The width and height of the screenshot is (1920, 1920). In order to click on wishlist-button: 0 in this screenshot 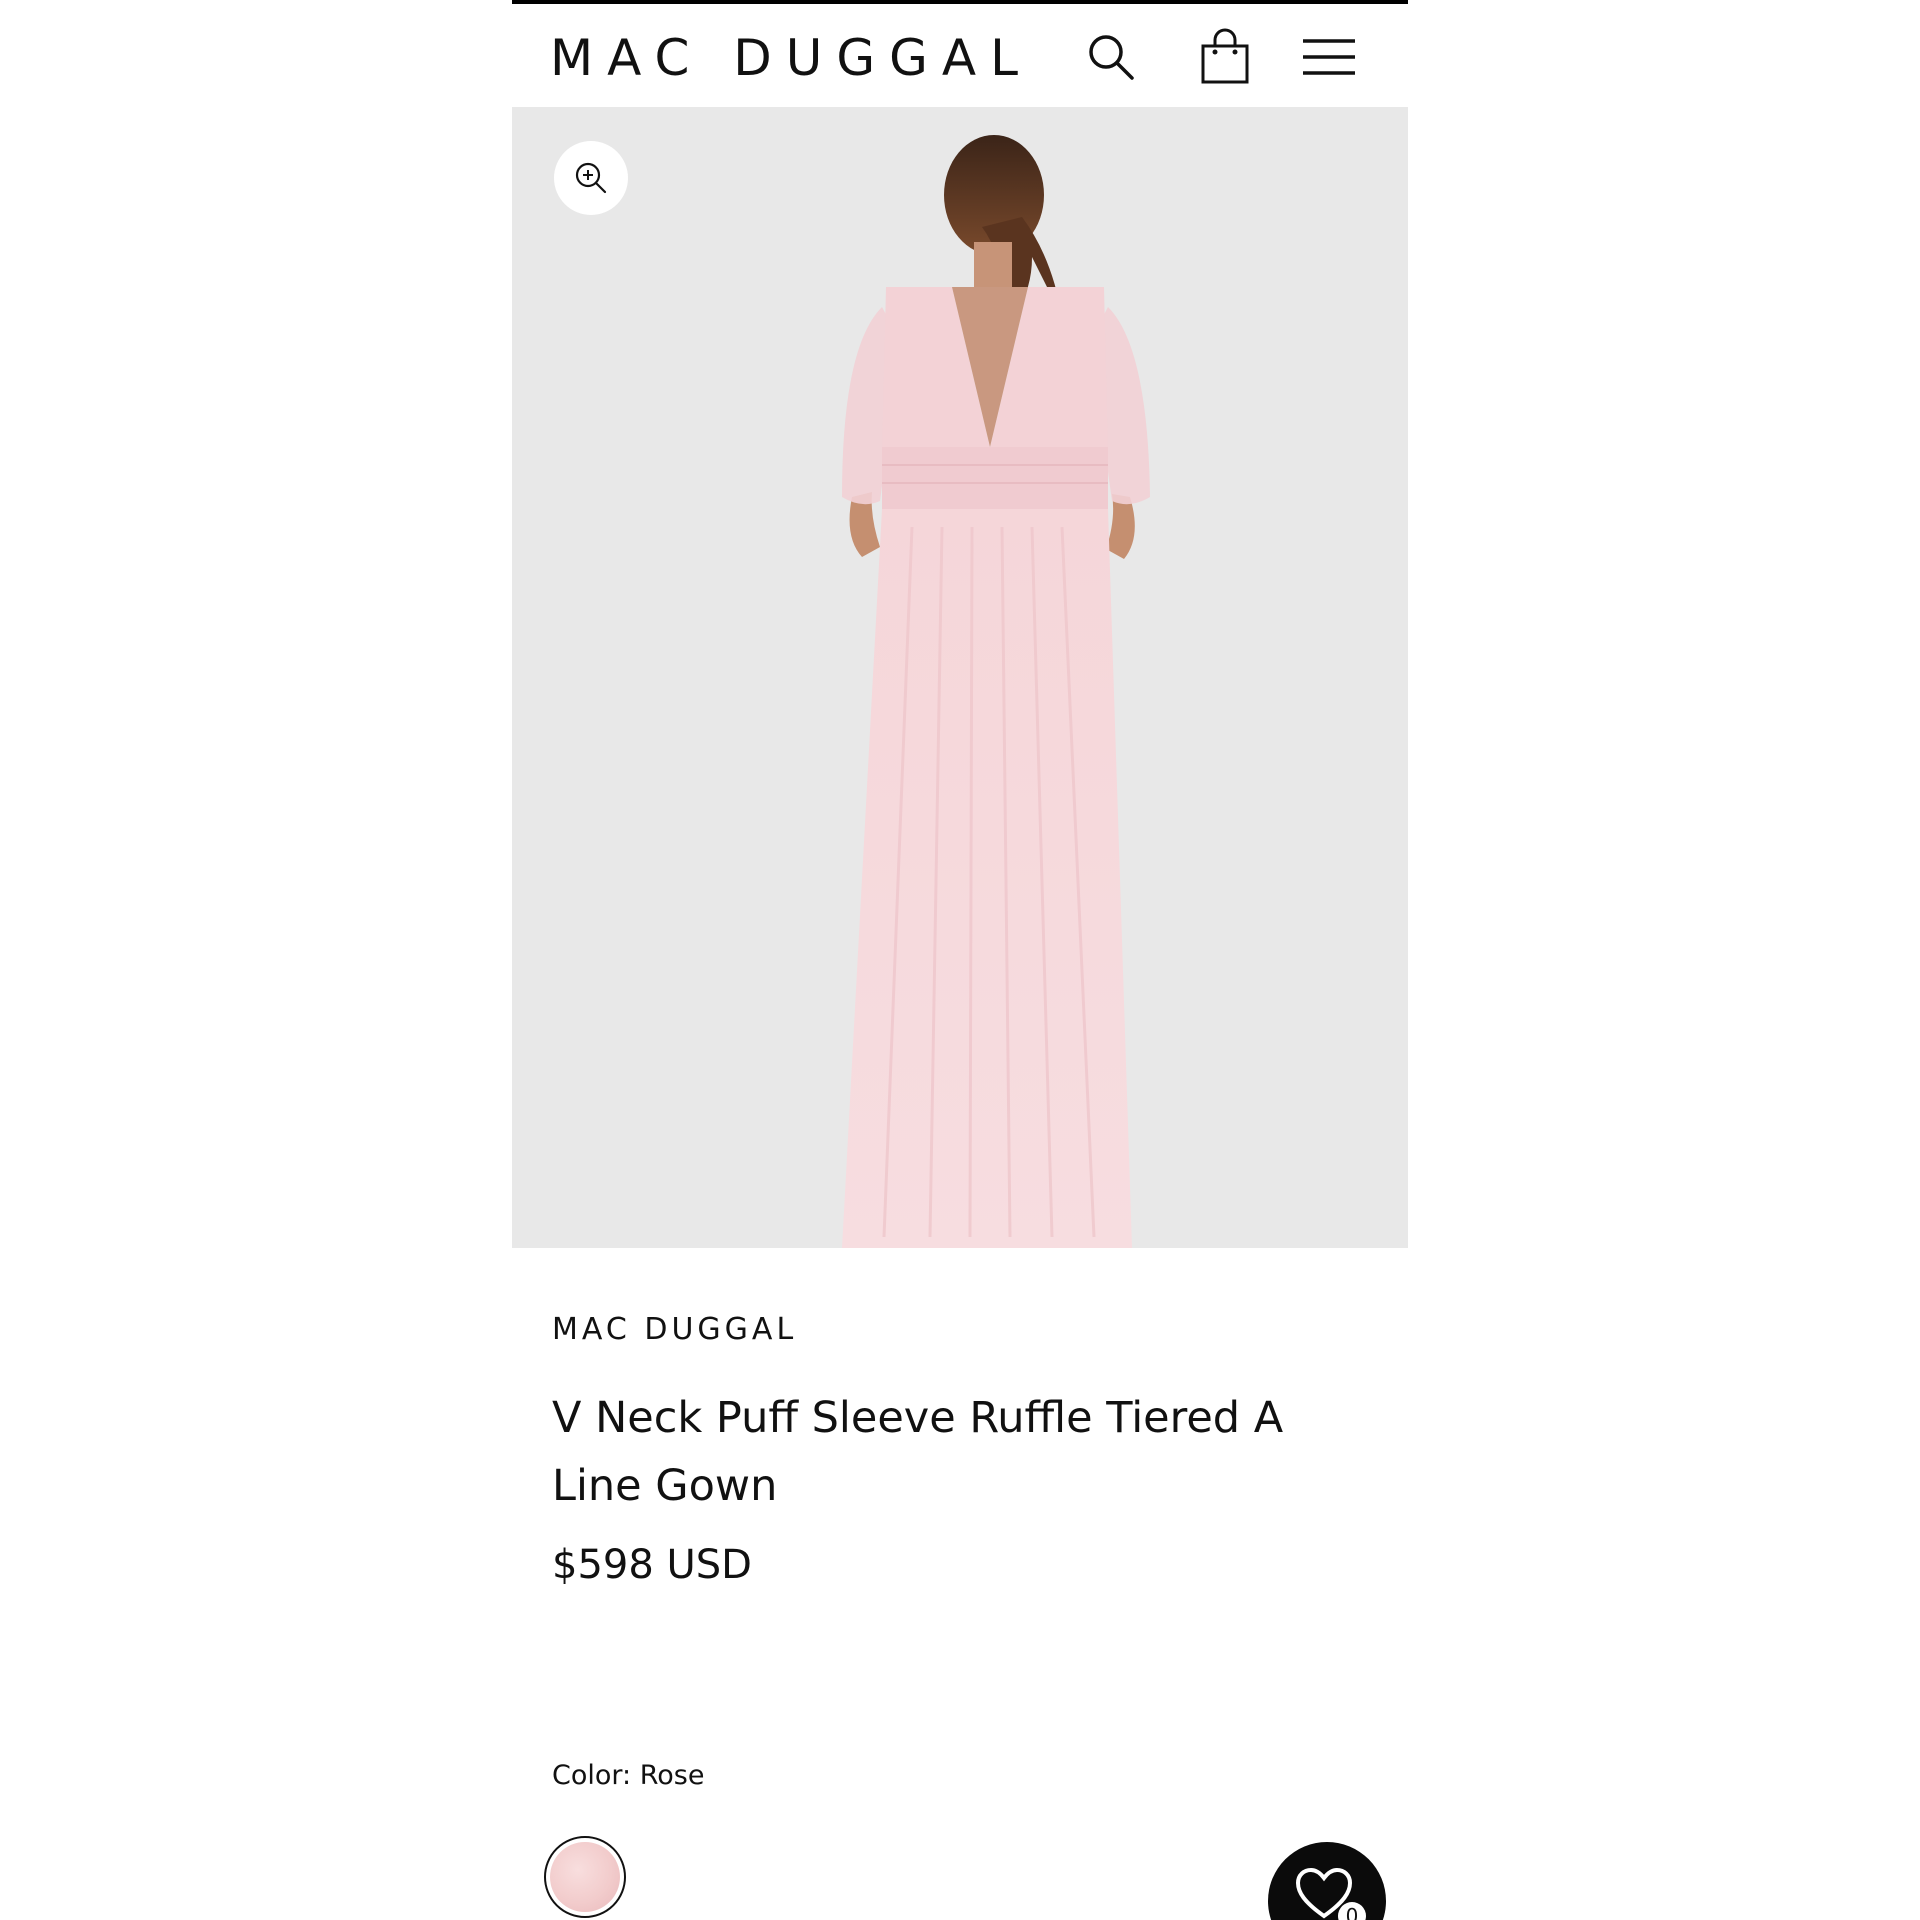, I will do `click(1327, 1881)`.